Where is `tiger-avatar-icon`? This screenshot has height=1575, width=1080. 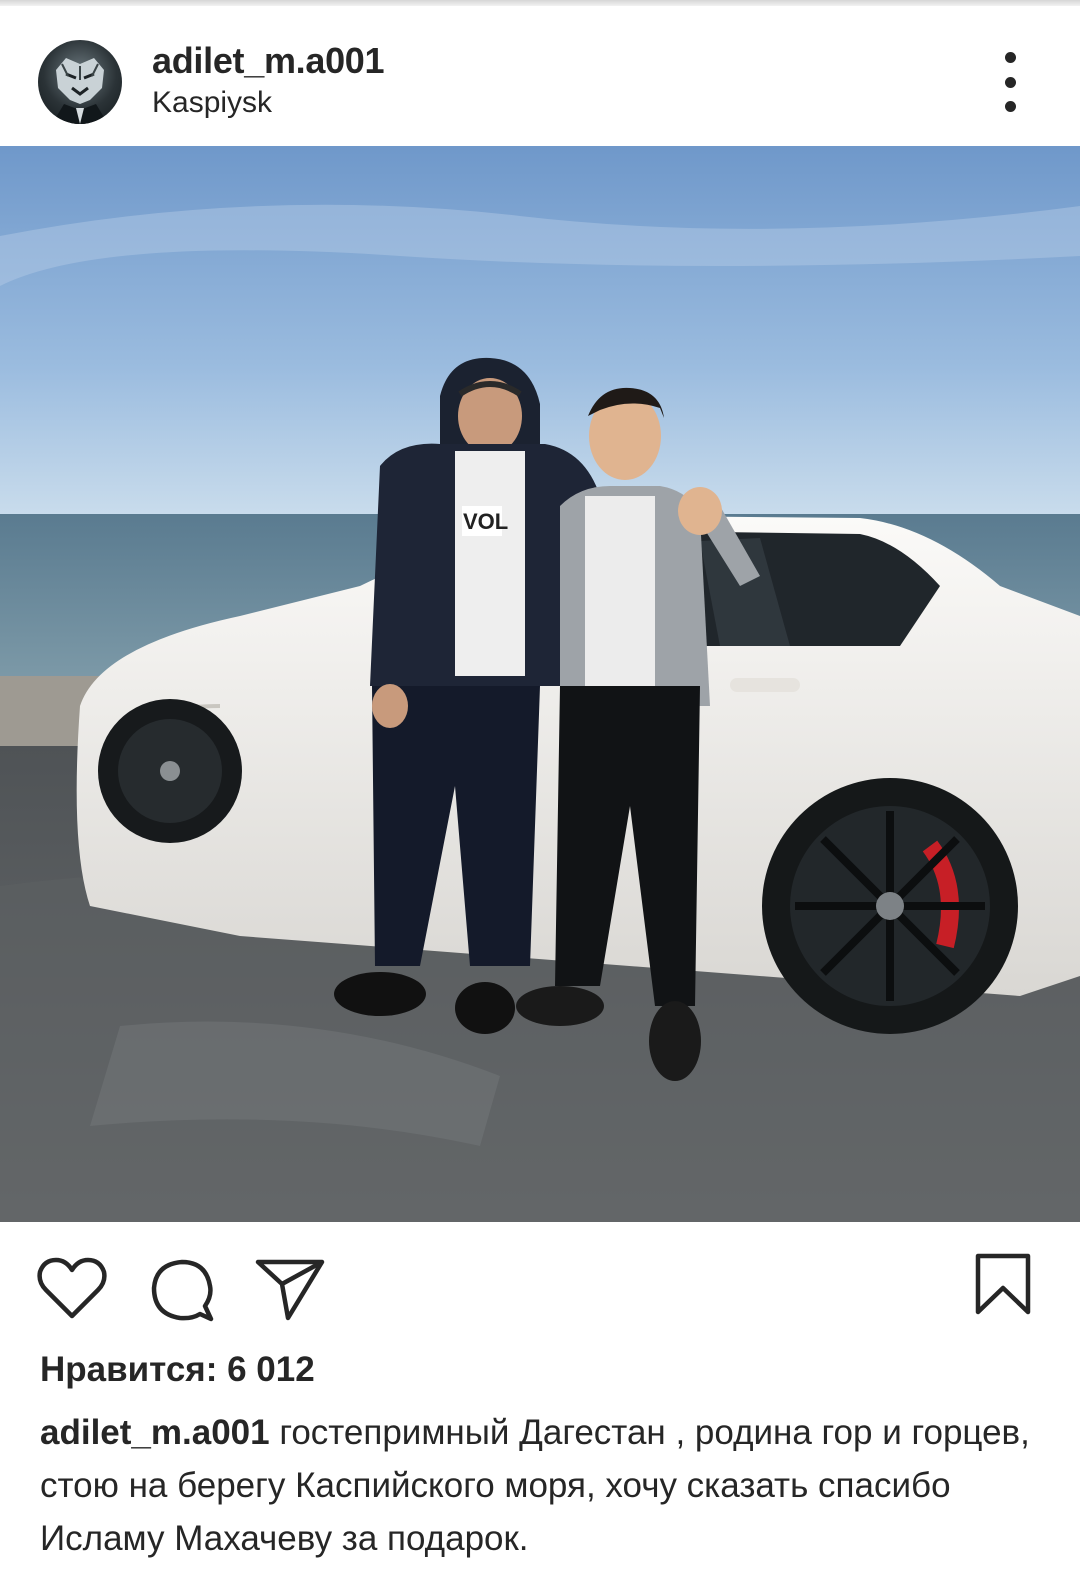 tiger-avatar-icon is located at coordinates (80, 91).